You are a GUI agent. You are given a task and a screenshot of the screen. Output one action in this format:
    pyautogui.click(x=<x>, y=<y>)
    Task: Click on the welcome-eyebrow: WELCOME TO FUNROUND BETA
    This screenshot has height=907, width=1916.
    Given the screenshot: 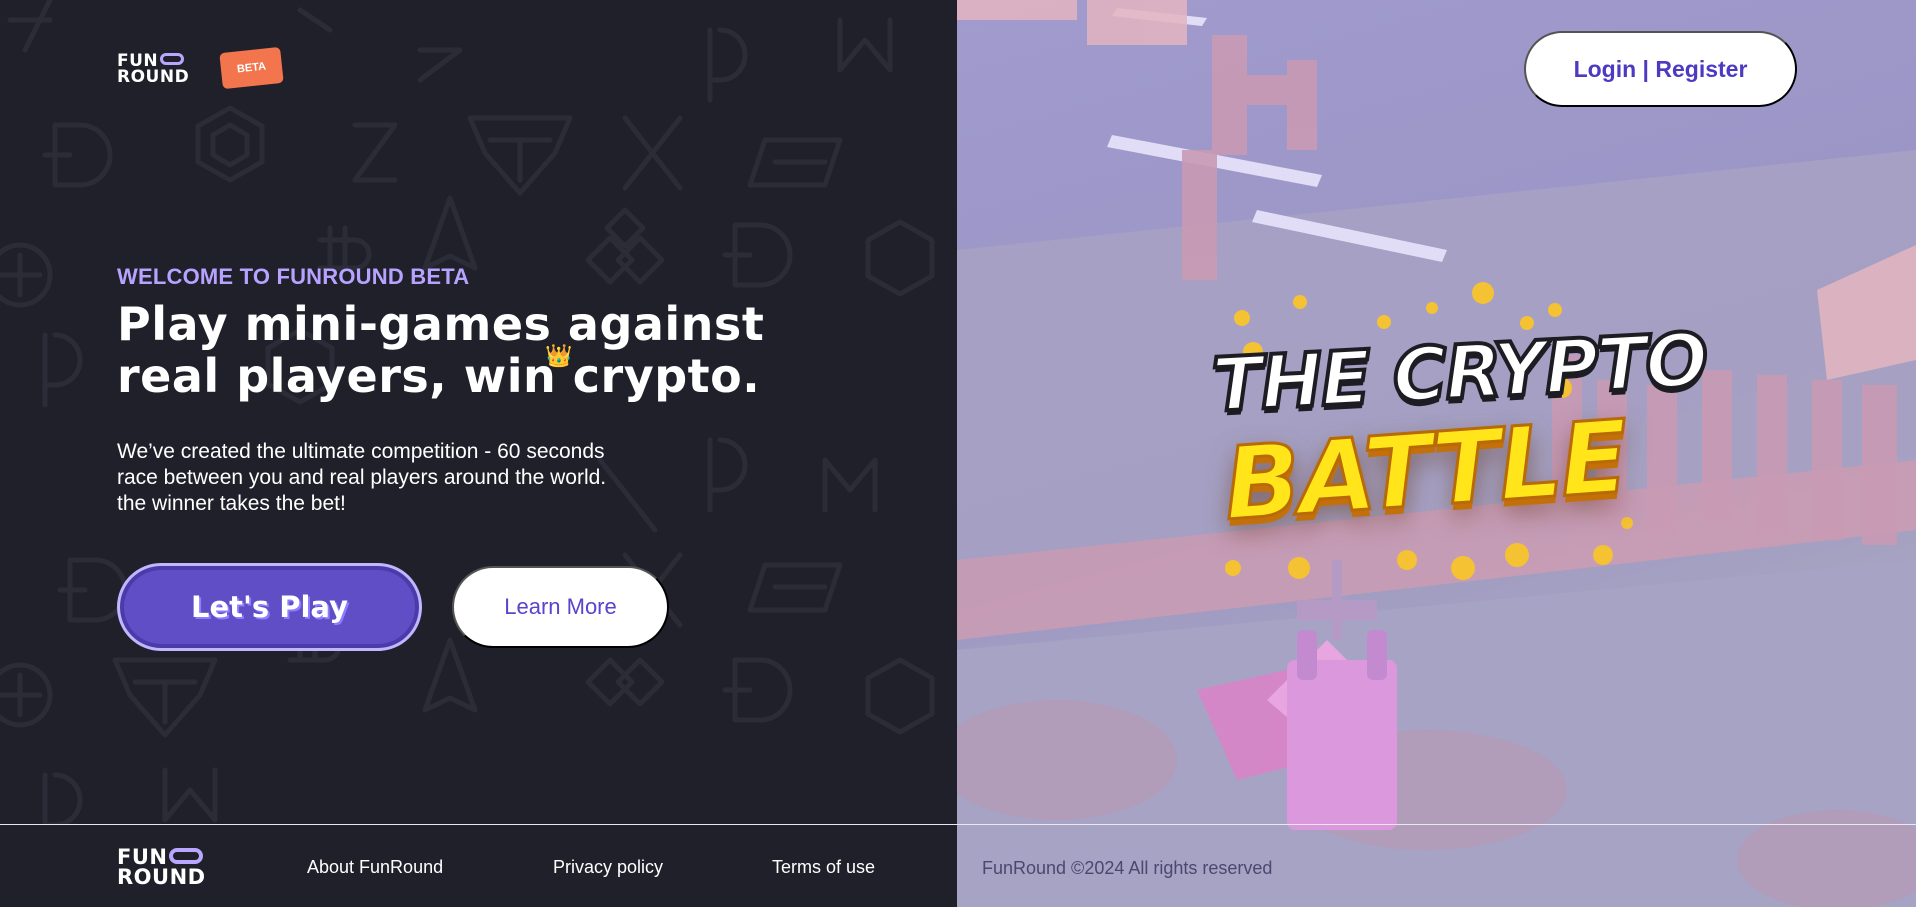 What is the action you would take?
    pyautogui.click(x=293, y=276)
    